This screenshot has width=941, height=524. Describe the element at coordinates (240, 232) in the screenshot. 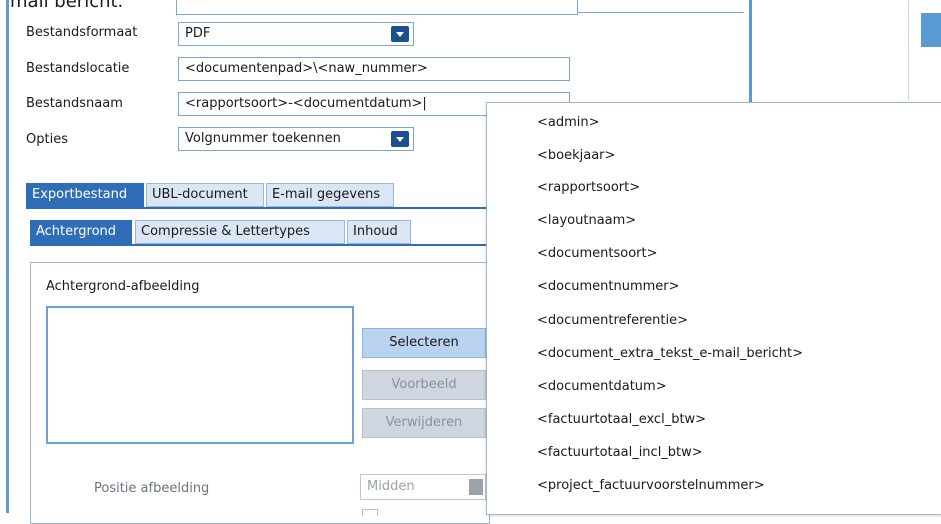

I see `tab-compressie-lettertypes: Compressie & Lettertypes` at that location.